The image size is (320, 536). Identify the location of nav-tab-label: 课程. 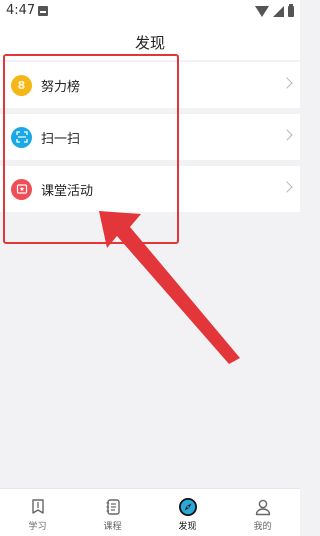
(112, 527).